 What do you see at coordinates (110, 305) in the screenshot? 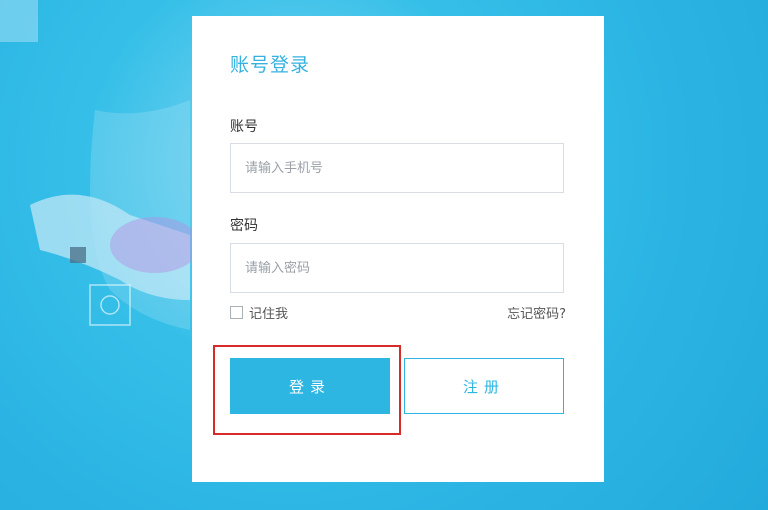
I see `circle-icon` at bounding box center [110, 305].